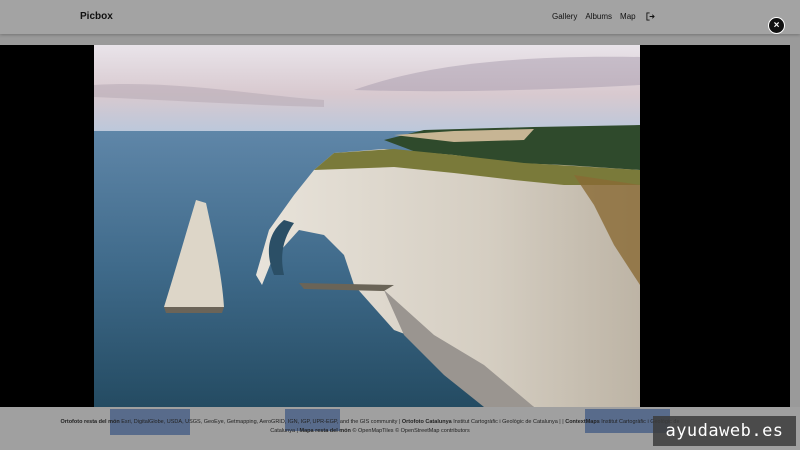 The image size is (800, 450). What do you see at coordinates (776, 25) in the screenshot?
I see `close-viewer-button: ×` at bounding box center [776, 25].